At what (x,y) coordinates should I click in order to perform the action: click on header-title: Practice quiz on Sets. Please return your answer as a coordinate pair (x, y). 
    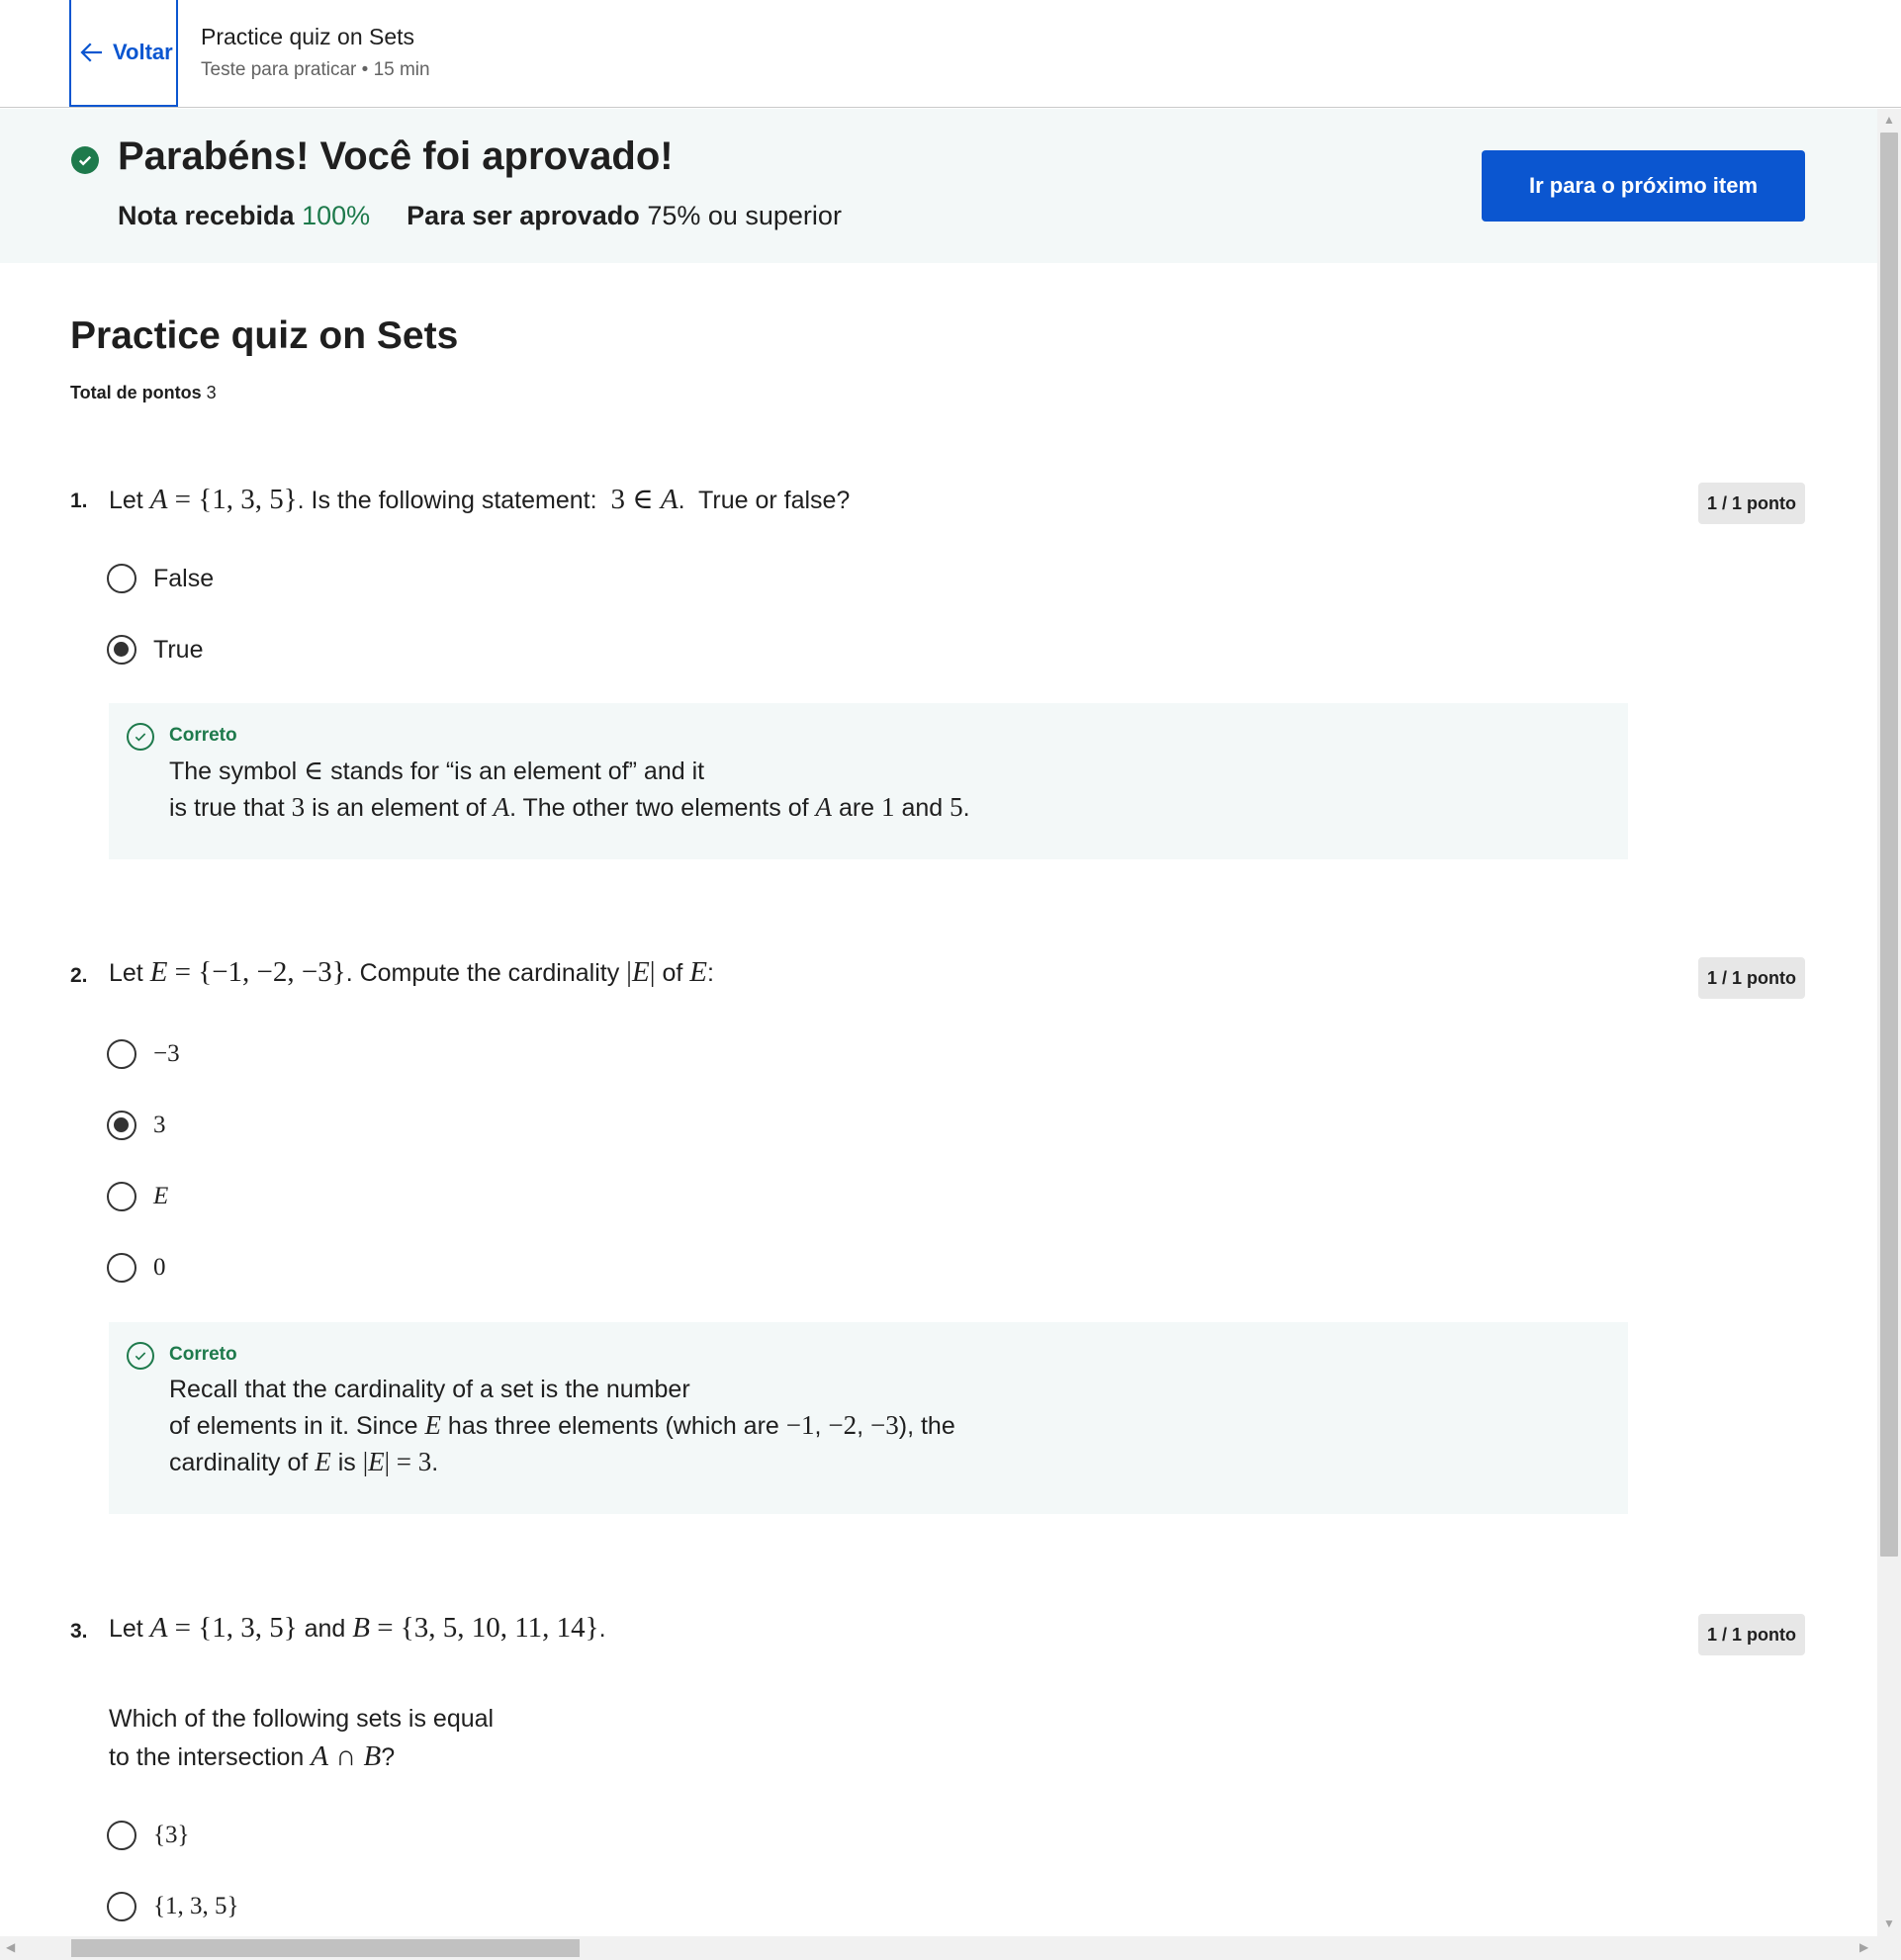
    Looking at the image, I should click on (308, 36).